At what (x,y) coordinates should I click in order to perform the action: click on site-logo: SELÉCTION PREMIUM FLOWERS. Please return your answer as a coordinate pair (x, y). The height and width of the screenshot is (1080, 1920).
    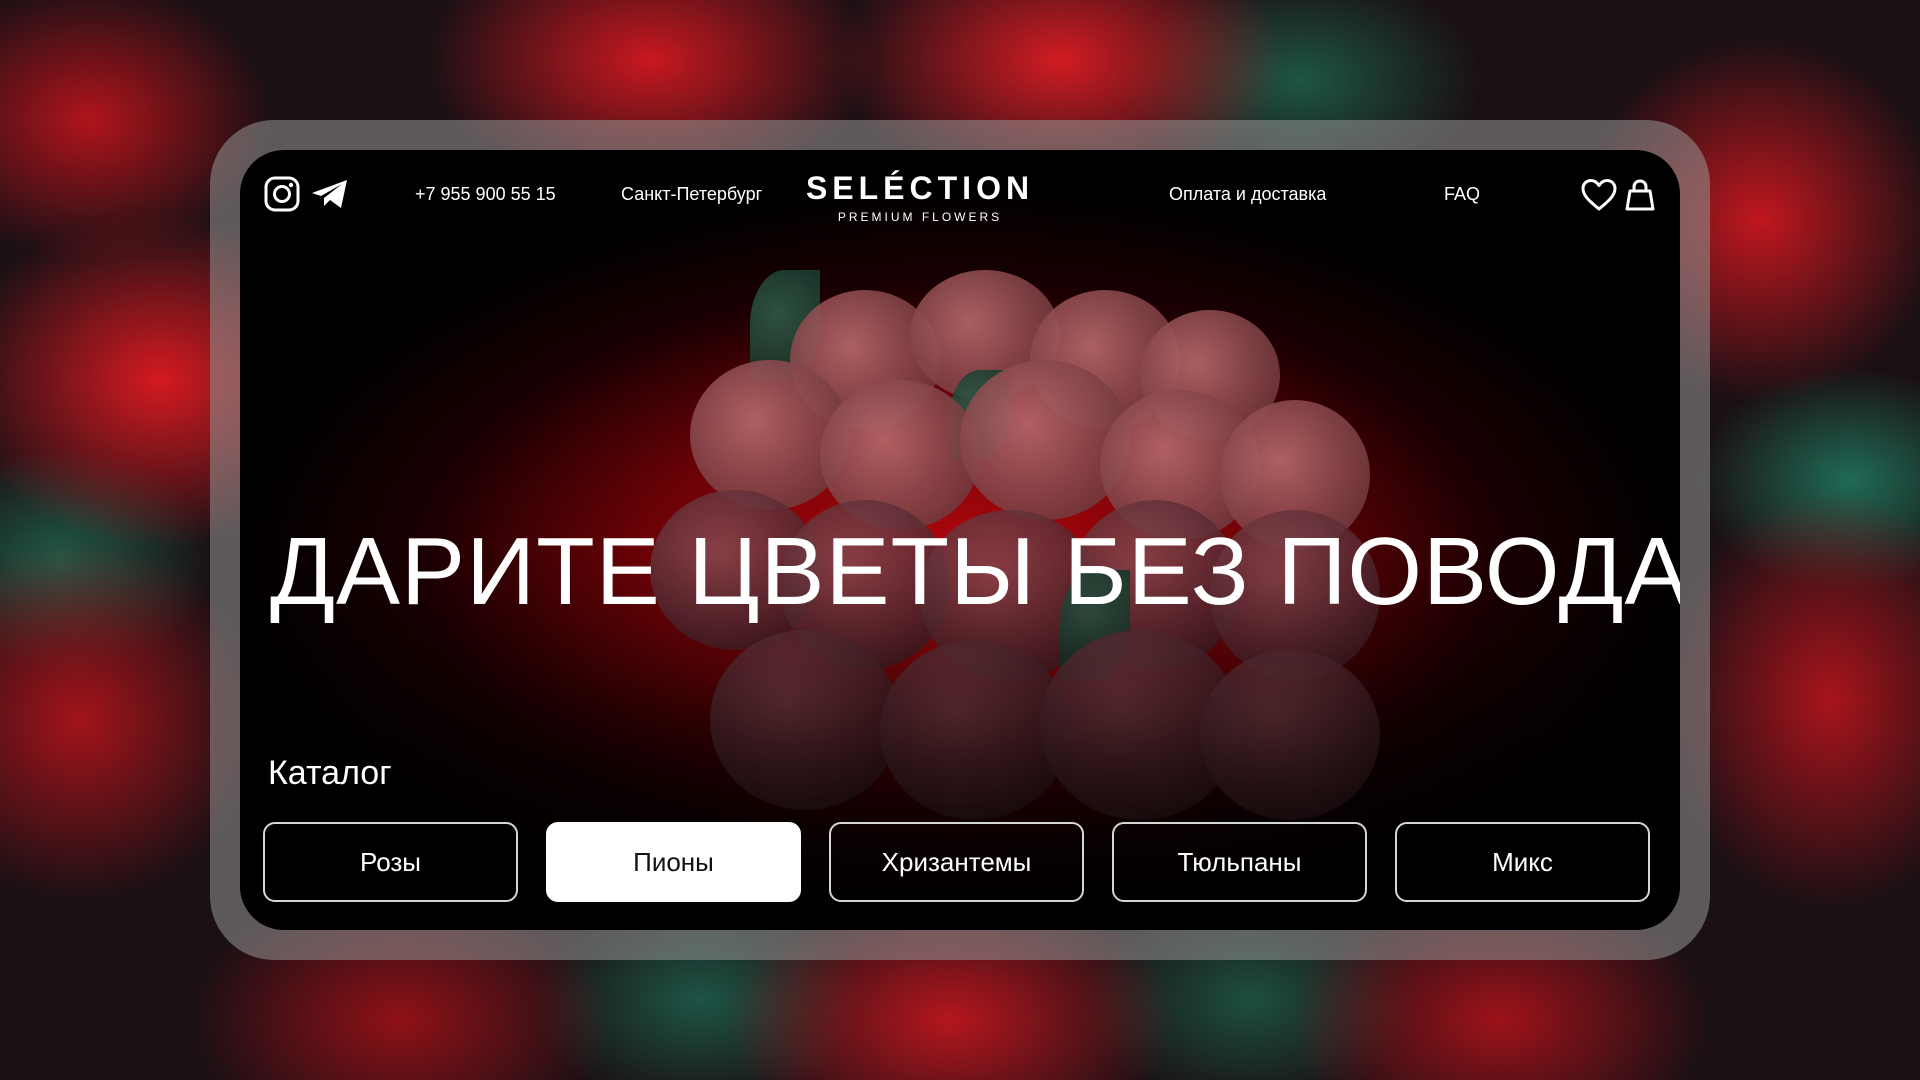
    Looking at the image, I should click on (920, 198).